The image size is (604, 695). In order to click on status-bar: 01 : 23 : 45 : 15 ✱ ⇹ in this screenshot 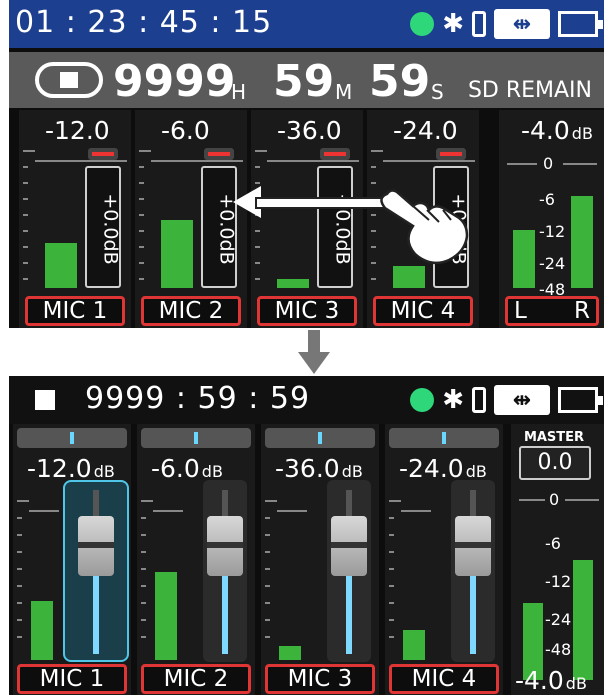, I will do `click(306, 24)`.